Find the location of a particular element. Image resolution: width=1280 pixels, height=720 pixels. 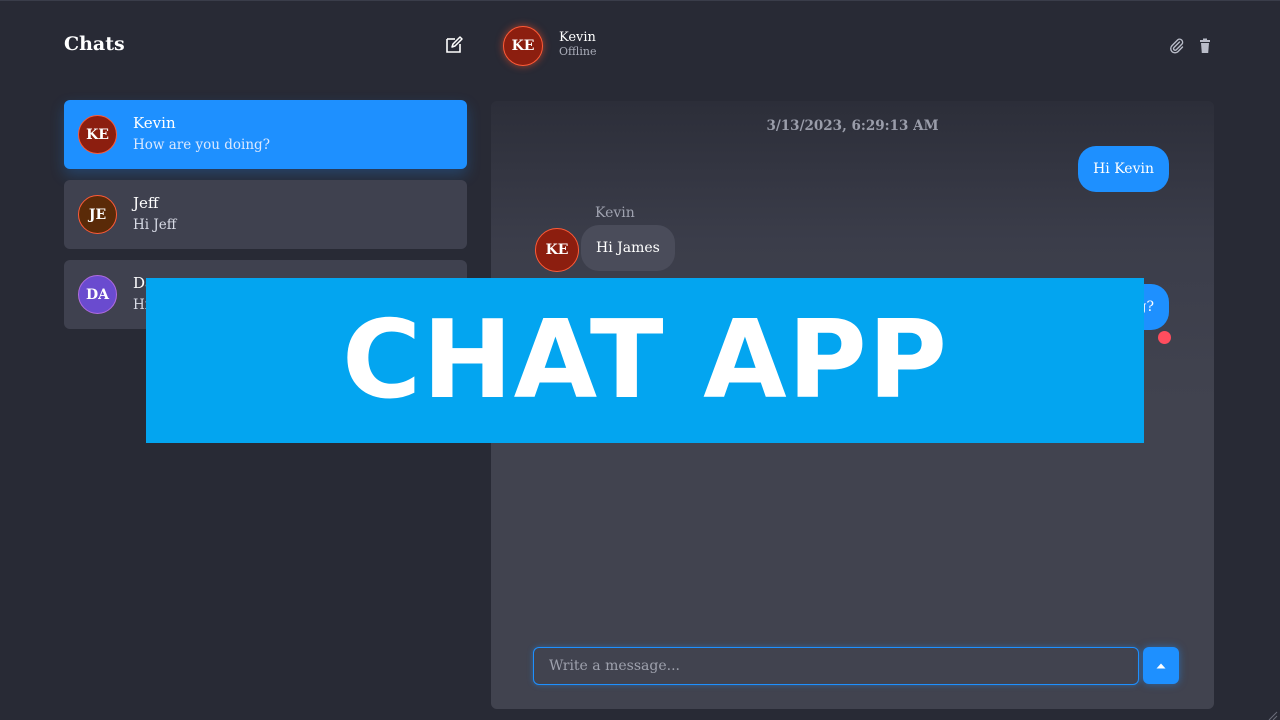

triangle-up-icon is located at coordinates (1161, 665).